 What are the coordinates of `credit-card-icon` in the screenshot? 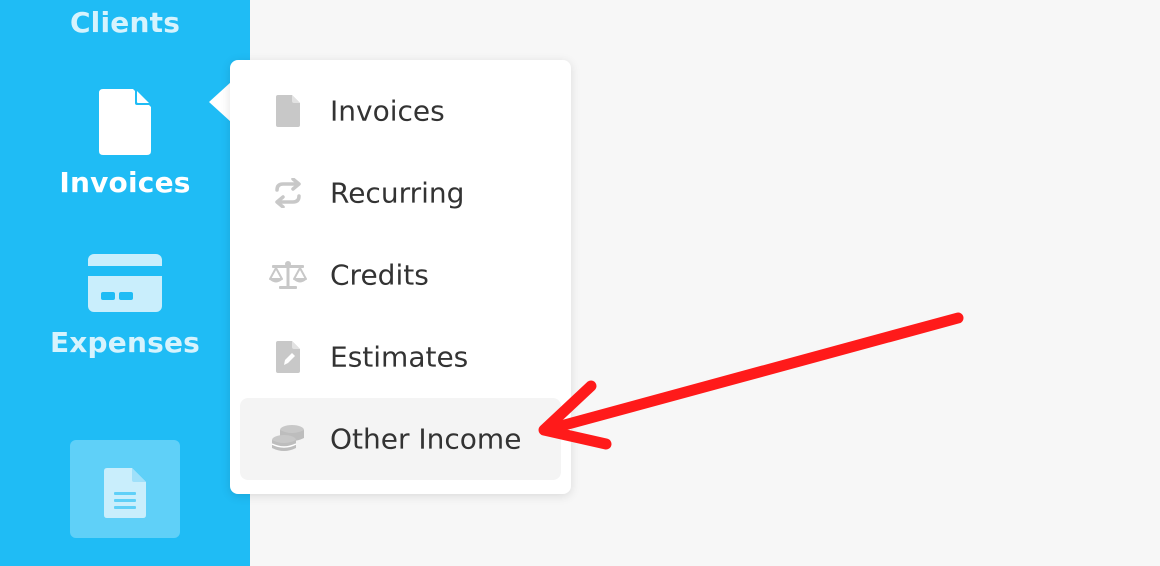 It's located at (125, 285).